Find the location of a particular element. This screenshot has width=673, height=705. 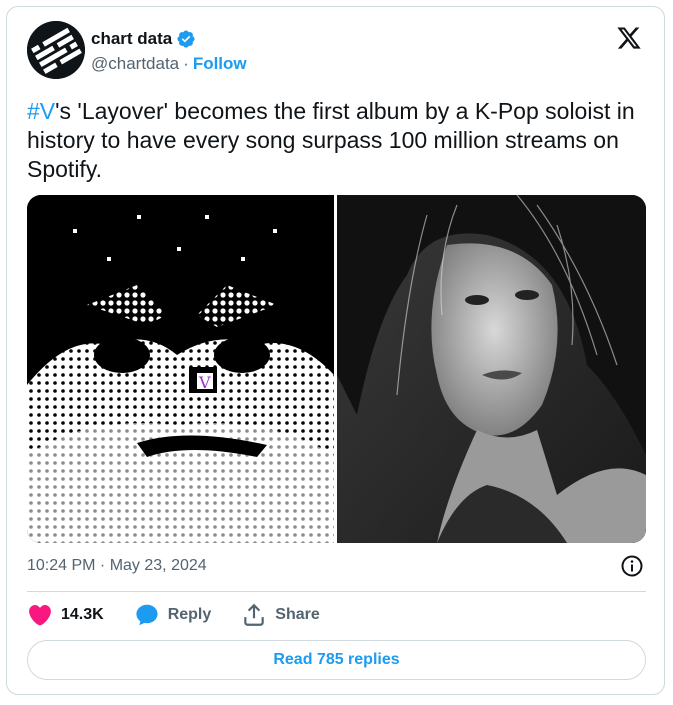

hashtag-link: #V is located at coordinates (41, 111).